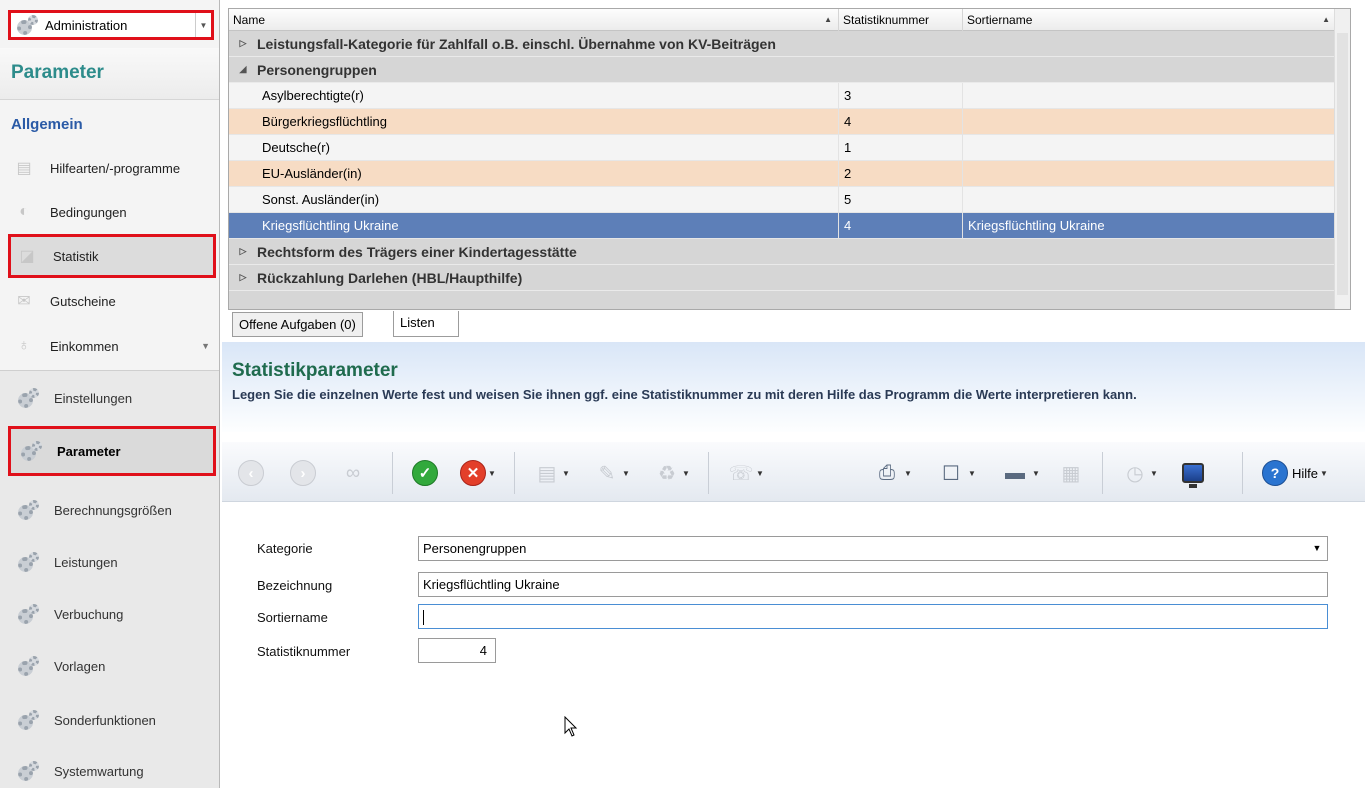  I want to click on help-button: ? Hilfe ▼, so click(1295, 473).